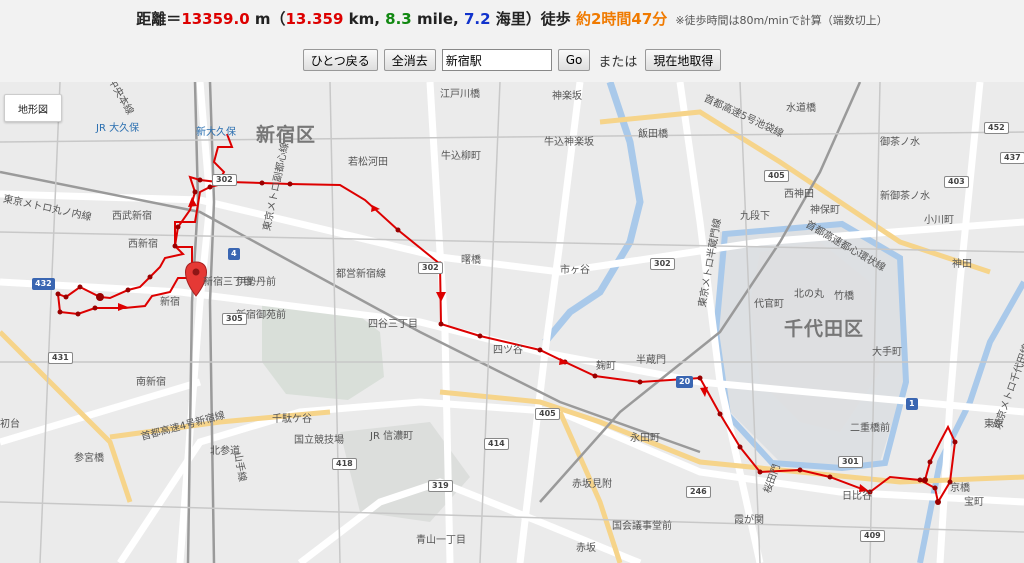 Image resolution: width=1024 pixels, height=563 pixels. What do you see at coordinates (361, 274) in the screenshot?
I see `place-label: 都営新宿線` at bounding box center [361, 274].